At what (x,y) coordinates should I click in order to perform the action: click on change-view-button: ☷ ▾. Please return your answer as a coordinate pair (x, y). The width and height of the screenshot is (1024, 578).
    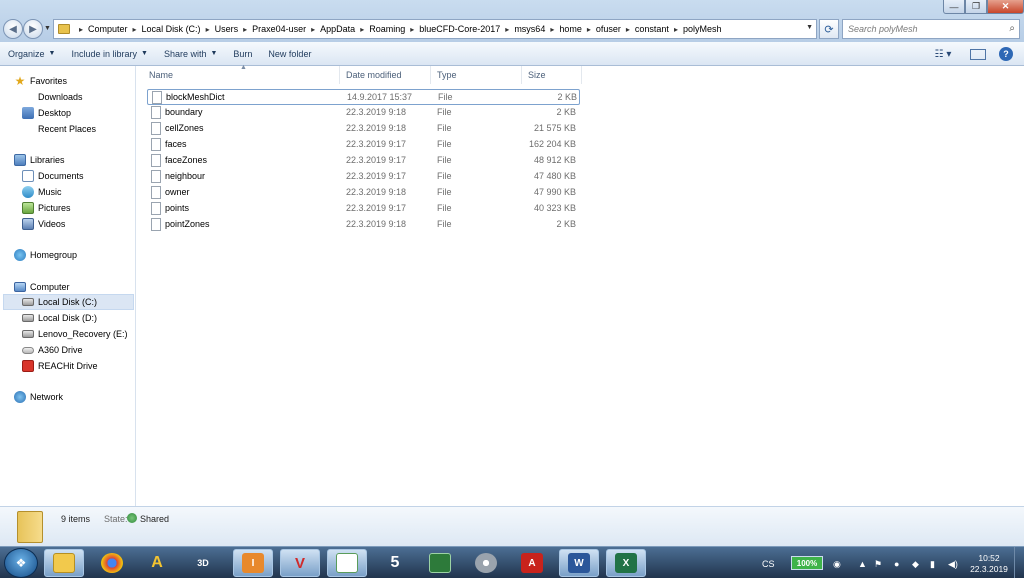
    Looking at the image, I should click on (943, 54).